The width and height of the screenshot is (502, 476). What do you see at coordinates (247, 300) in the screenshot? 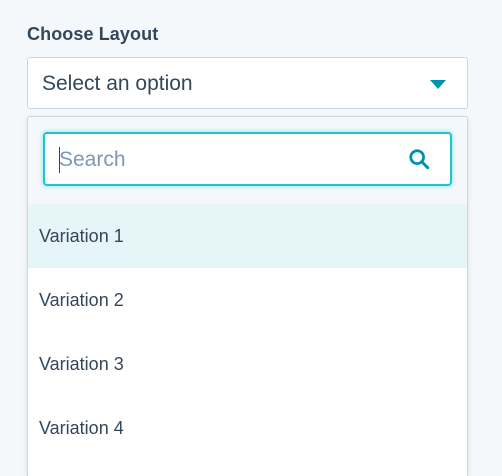
I see `option-variation-2: Variation 2` at bounding box center [247, 300].